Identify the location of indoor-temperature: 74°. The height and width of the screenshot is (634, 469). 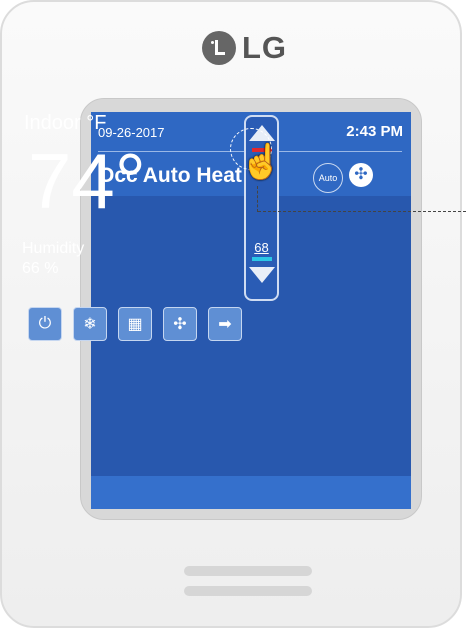
(87, 181).